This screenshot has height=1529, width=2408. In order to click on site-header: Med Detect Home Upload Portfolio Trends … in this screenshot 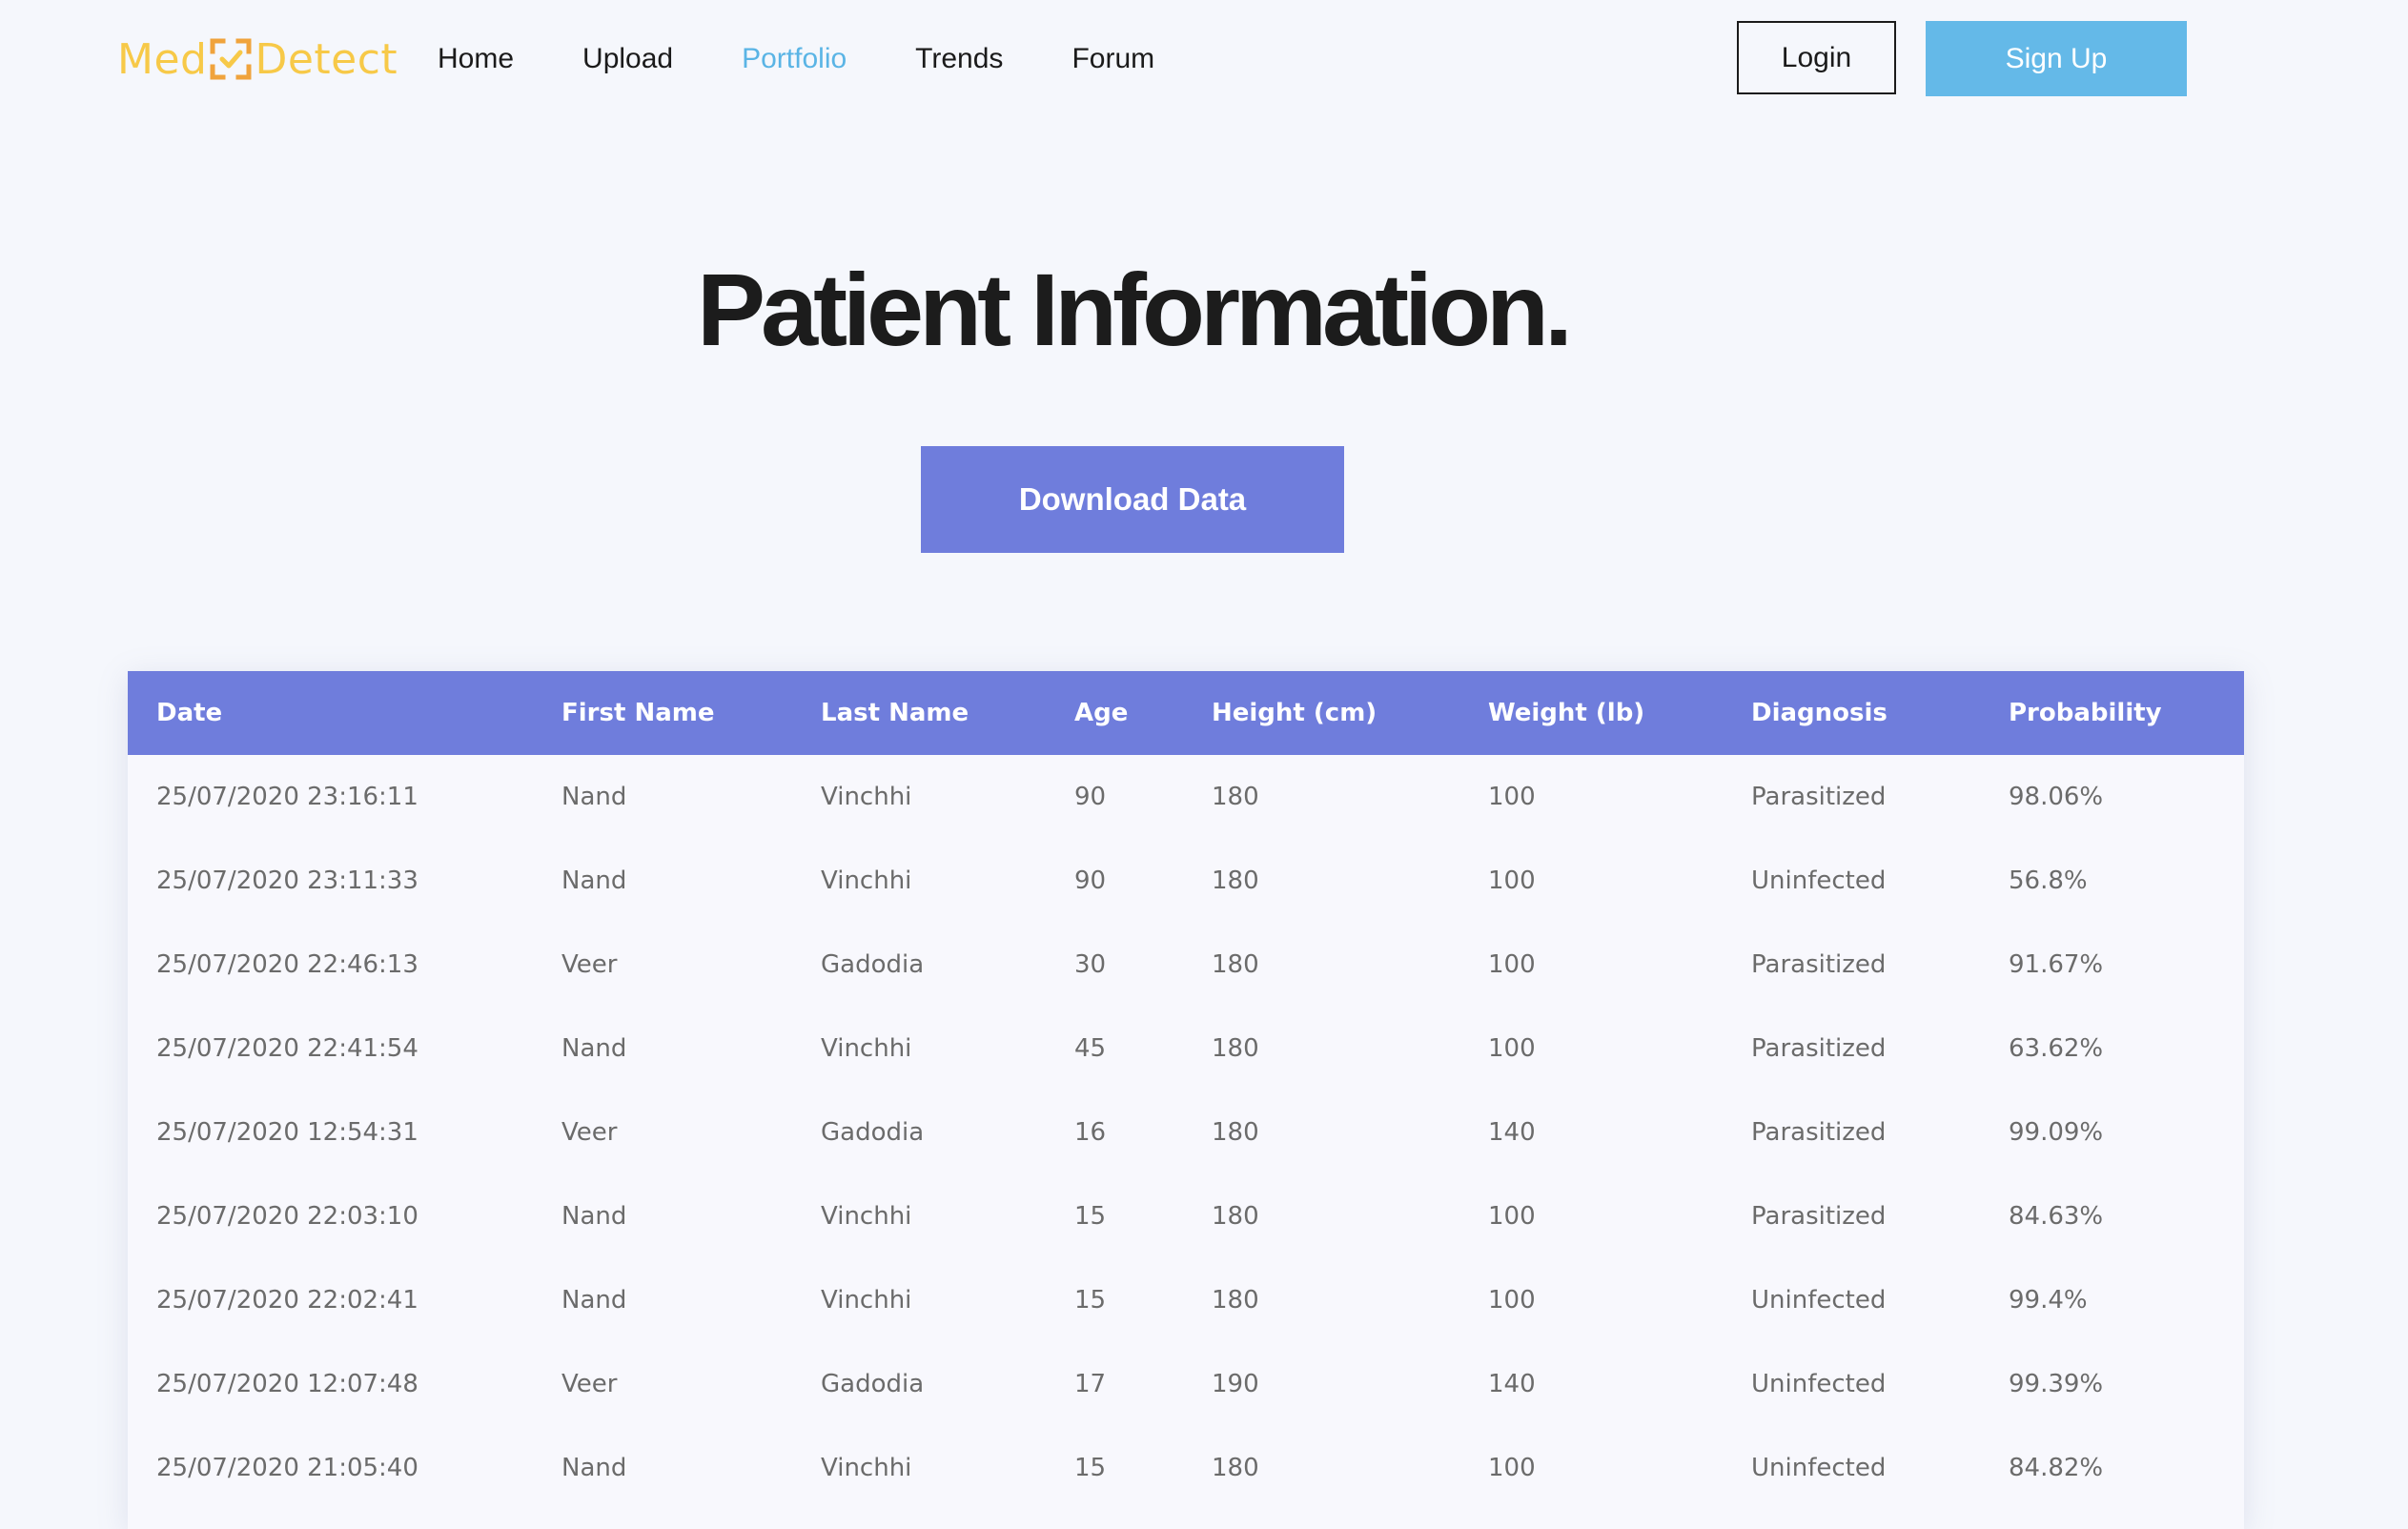, I will do `click(1204, 59)`.